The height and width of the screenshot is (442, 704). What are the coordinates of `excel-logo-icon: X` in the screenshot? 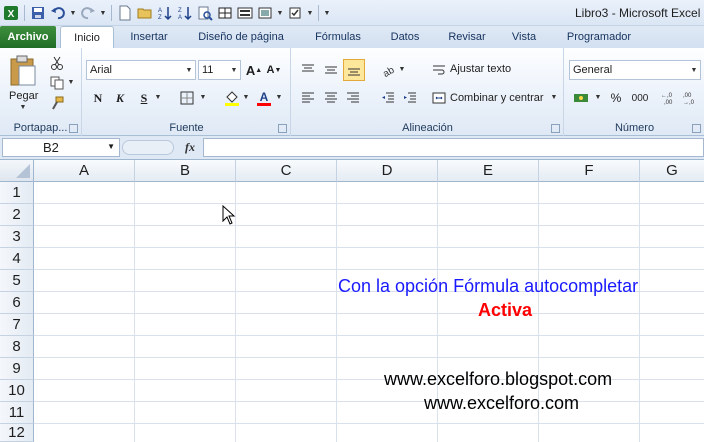 It's located at (11, 13).